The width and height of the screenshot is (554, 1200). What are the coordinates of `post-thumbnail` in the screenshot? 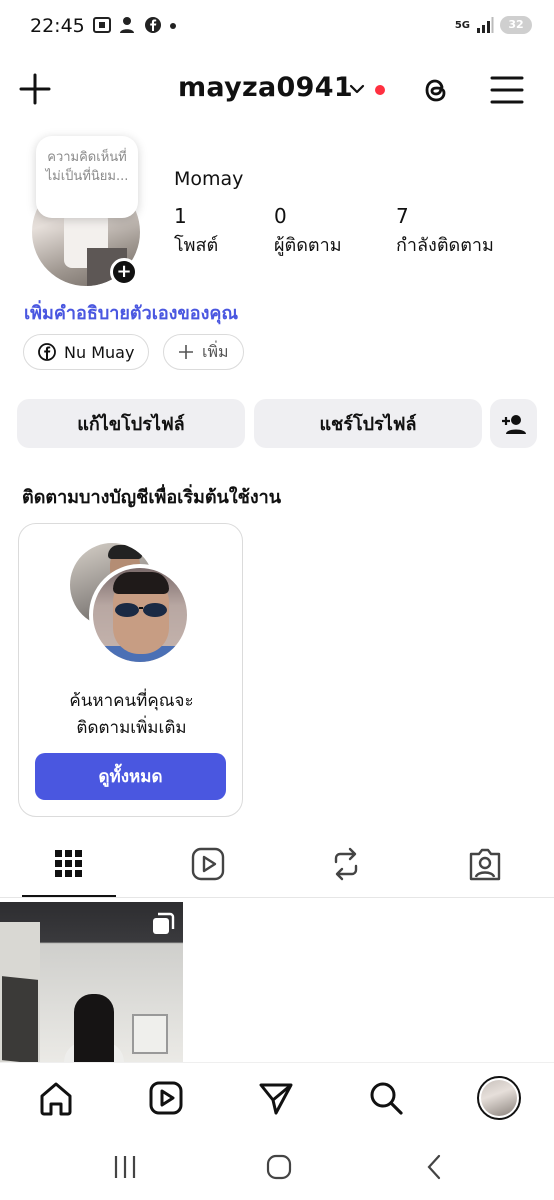 It's located at (91, 982).